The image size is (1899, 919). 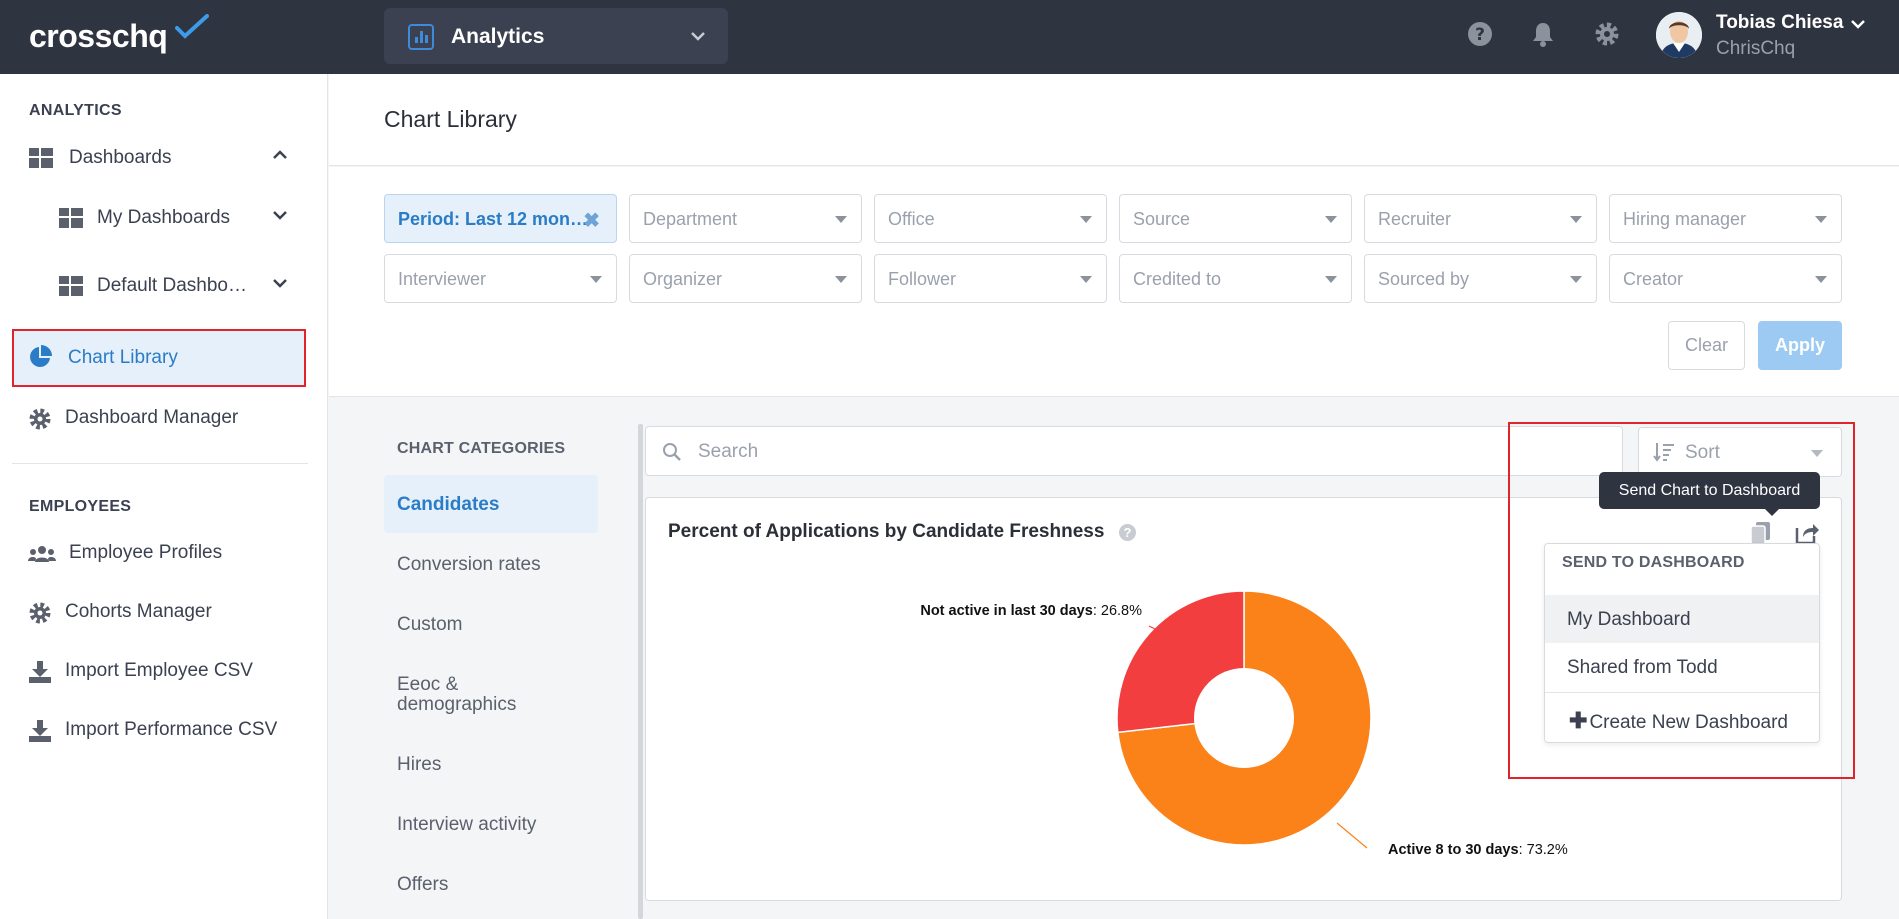 What do you see at coordinates (922, 279) in the screenshot?
I see `filter-label: Follower` at bounding box center [922, 279].